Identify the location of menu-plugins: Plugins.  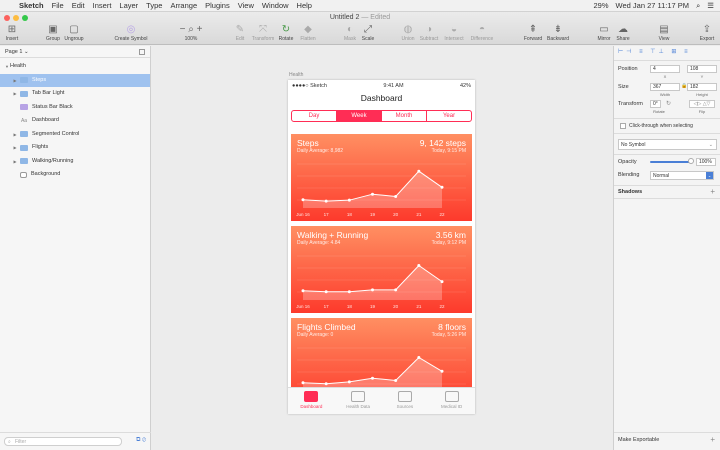
(217, 6).